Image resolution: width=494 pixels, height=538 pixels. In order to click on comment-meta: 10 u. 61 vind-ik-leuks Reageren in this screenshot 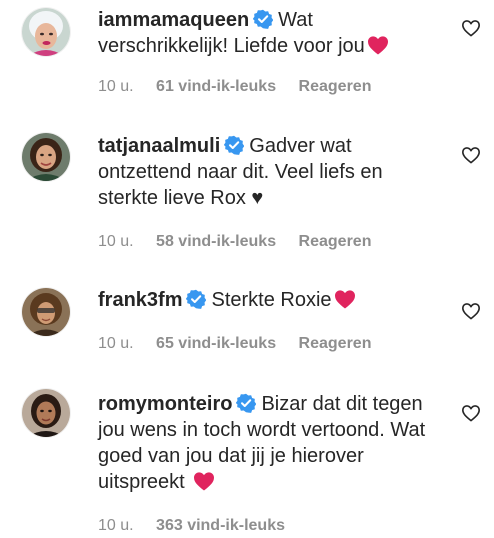, I will do `click(243, 87)`.